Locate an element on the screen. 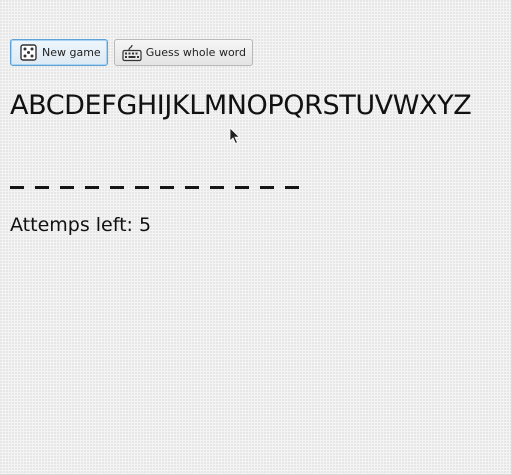 The height and width of the screenshot is (475, 512). guess-whole-word-button: Guess whole word is located at coordinates (183, 52).